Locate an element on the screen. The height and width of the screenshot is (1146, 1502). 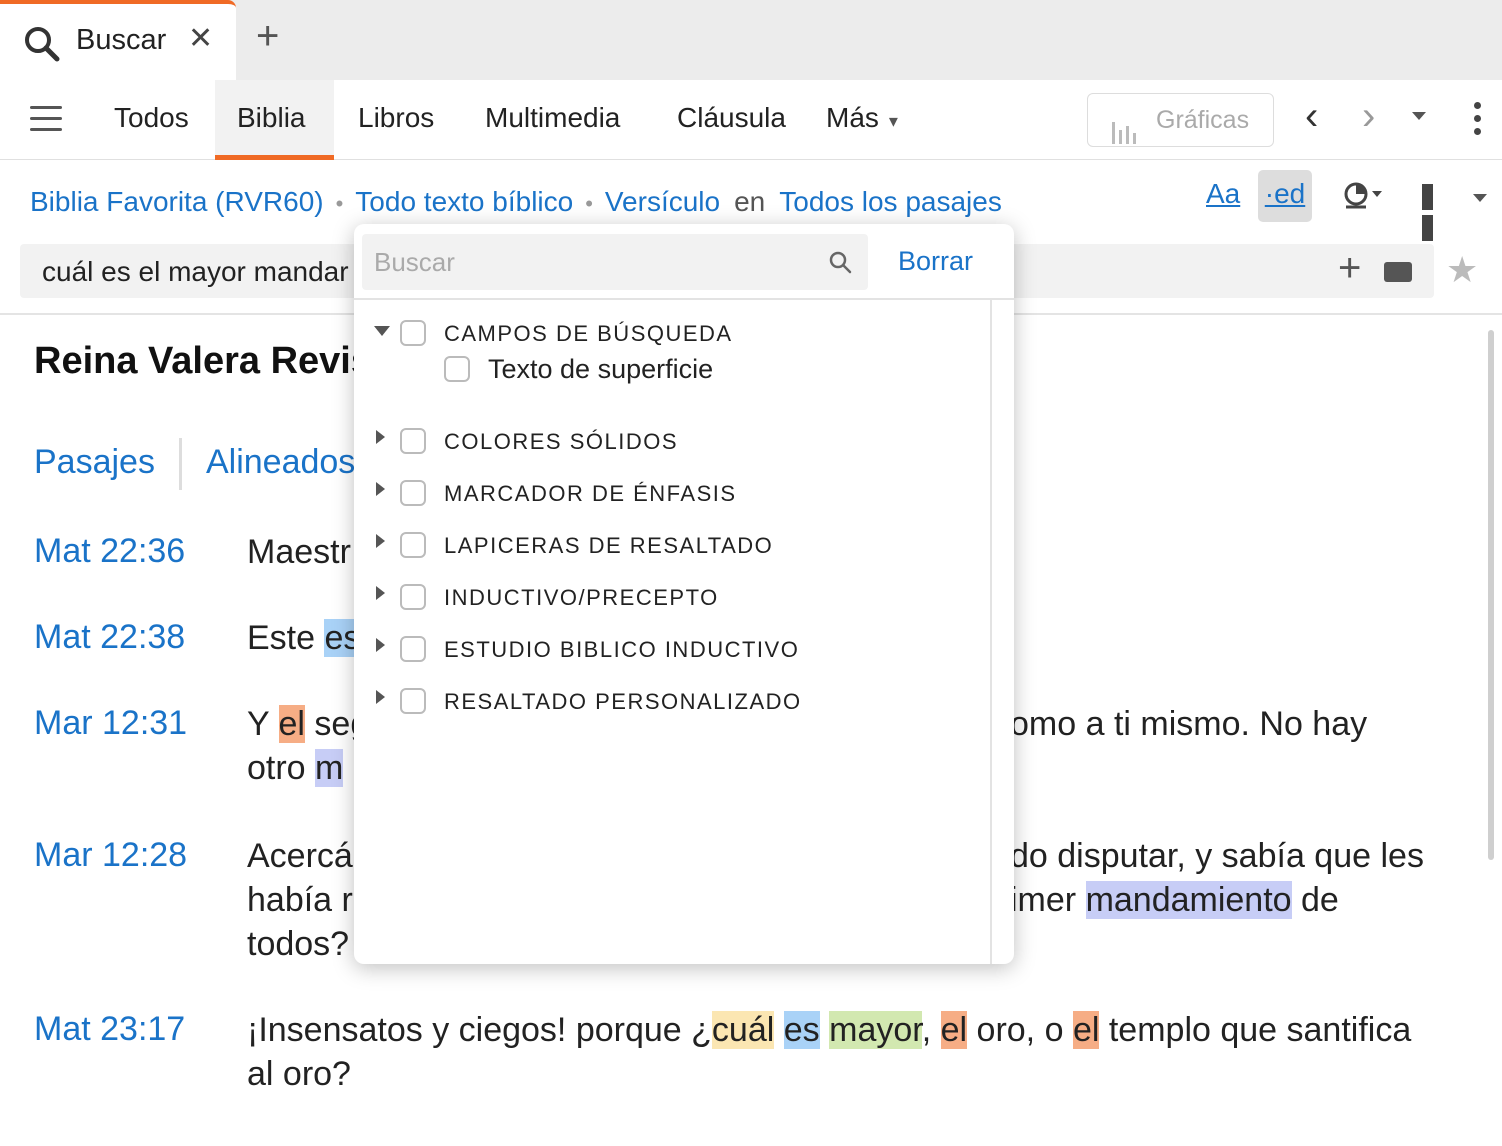
view-tabs: Pasajes Alineados is located at coordinates (194, 464).